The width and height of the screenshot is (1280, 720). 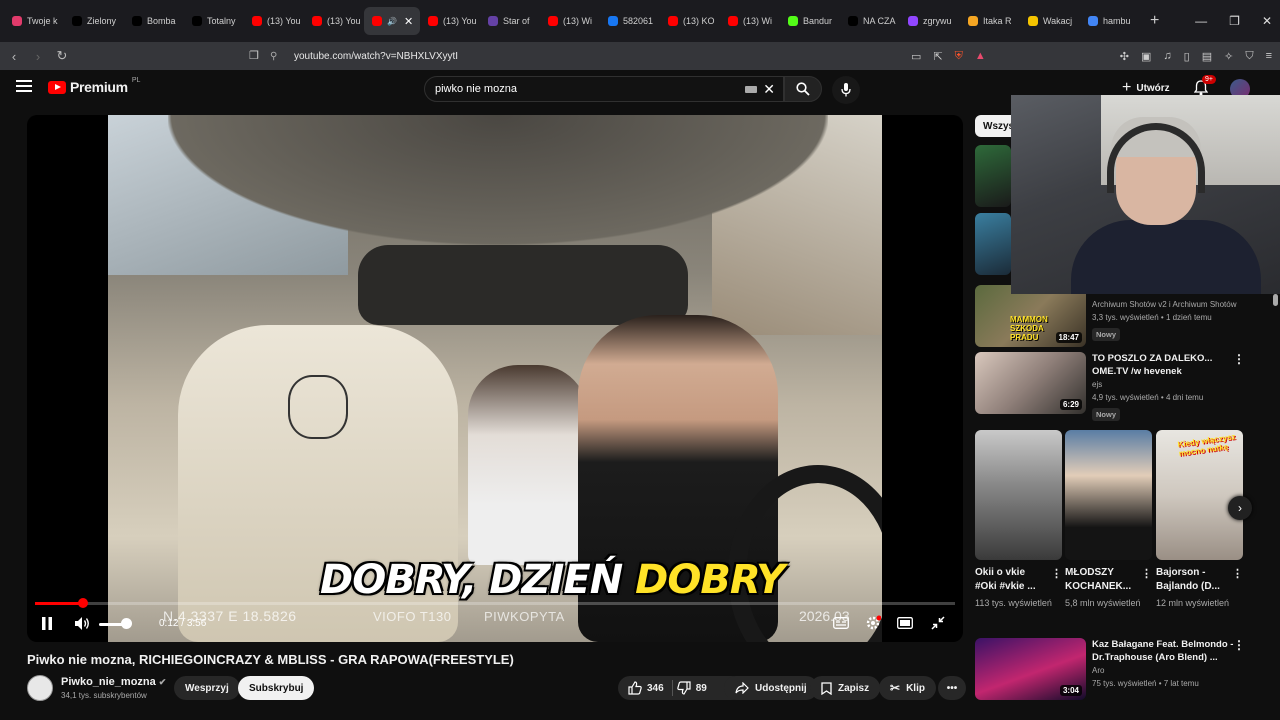 What do you see at coordinates (1187, 56) in the screenshot?
I see `sidebar-icon: ▯` at bounding box center [1187, 56].